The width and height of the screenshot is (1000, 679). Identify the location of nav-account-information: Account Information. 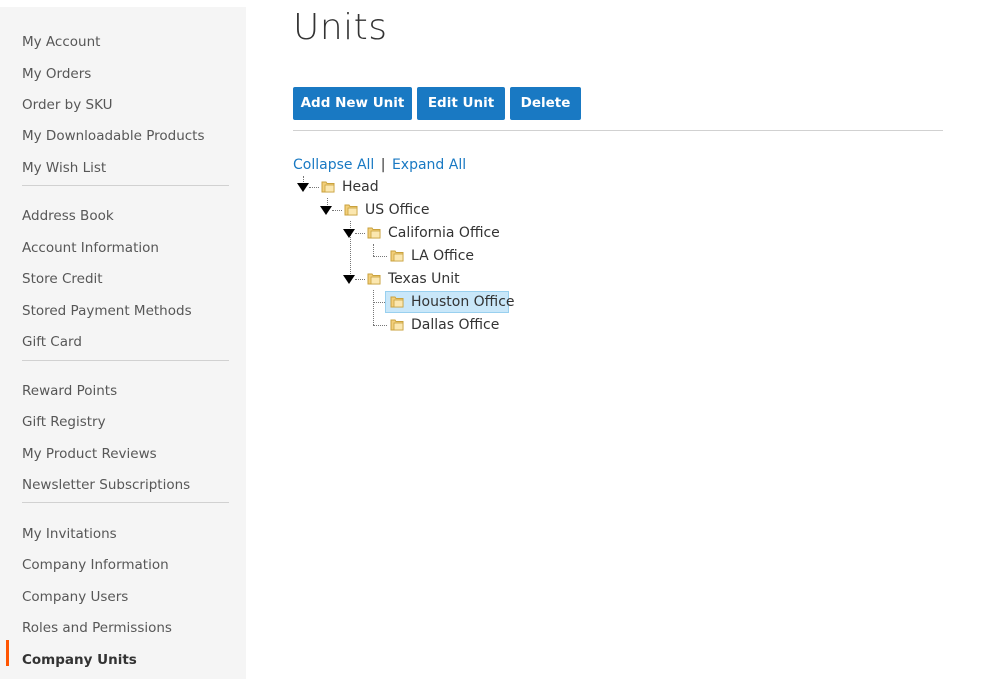
(90, 248).